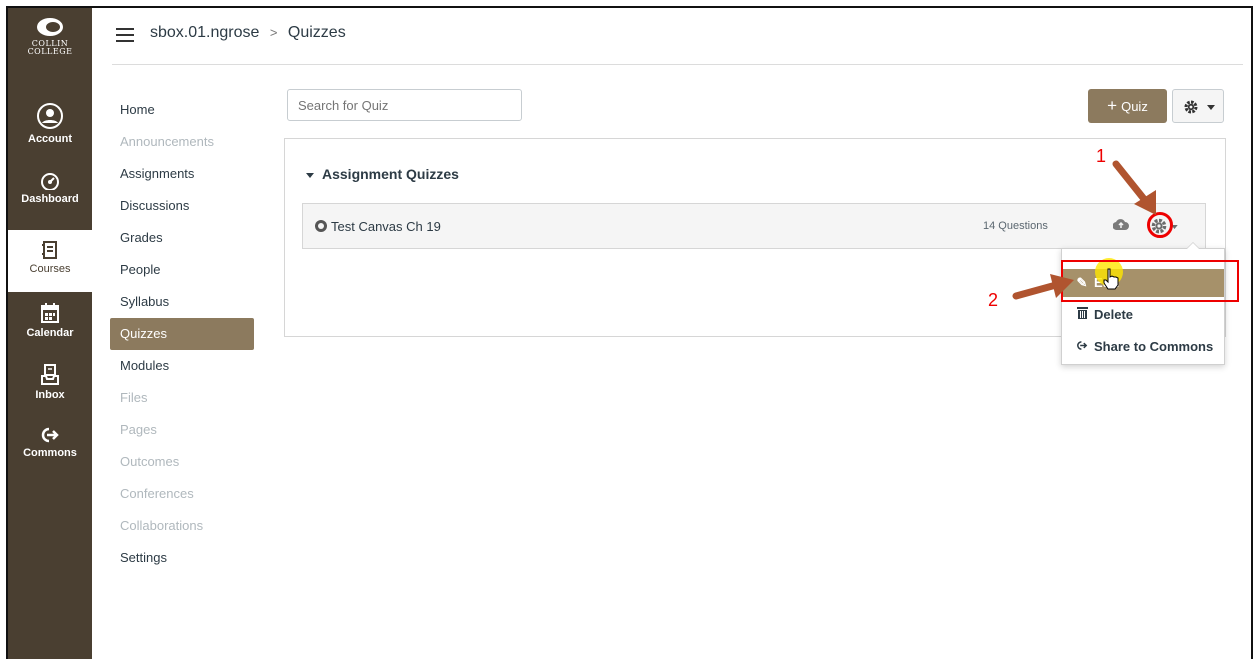 This screenshot has width=1257, height=659. I want to click on chevron-down-icon, so click(1211, 107).